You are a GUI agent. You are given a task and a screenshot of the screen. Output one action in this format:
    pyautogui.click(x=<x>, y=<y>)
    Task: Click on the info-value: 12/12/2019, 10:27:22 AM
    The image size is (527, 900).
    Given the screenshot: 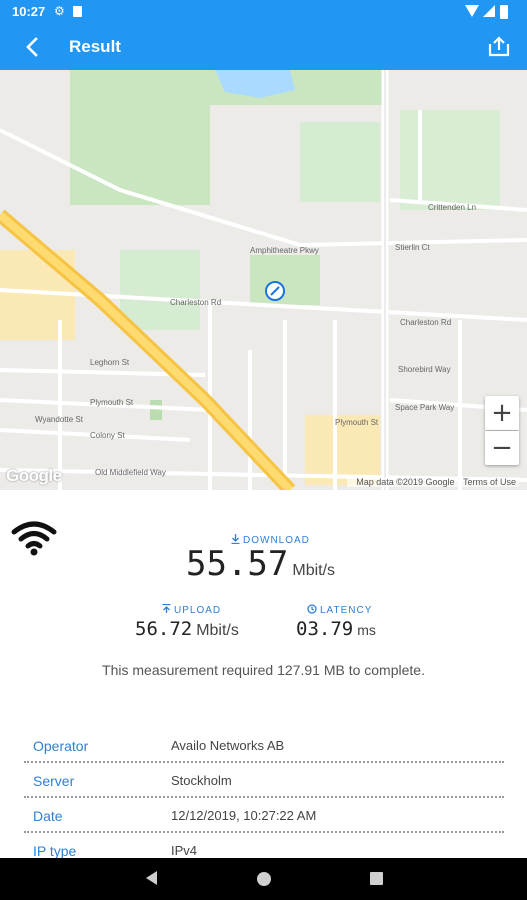 What is the action you would take?
    pyautogui.click(x=244, y=815)
    